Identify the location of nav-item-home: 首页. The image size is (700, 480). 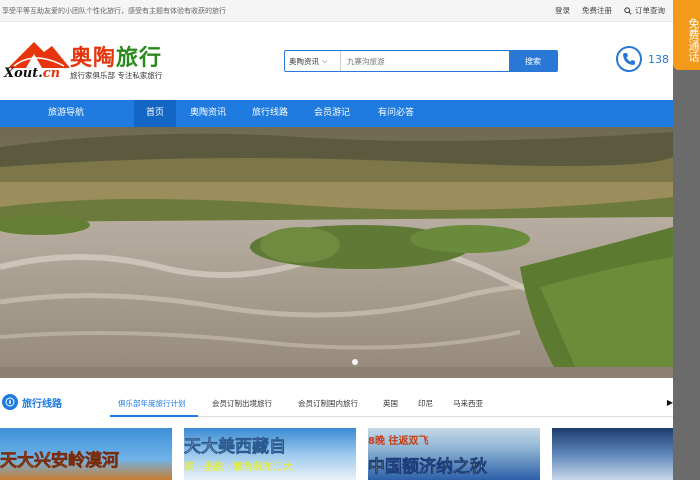
(155, 113).